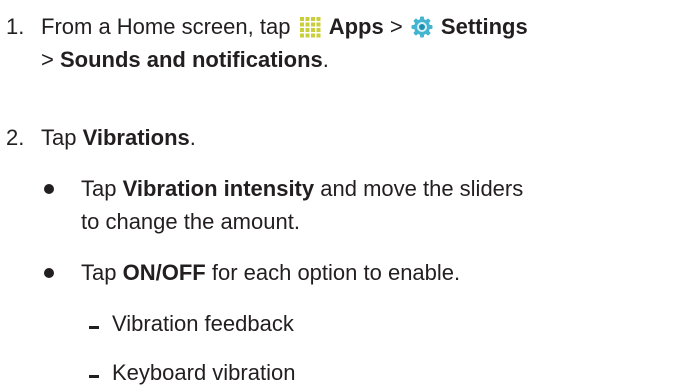  I want to click on step-1-line-1: From a Home screen, tap Apps > Settings, so click(284, 27).